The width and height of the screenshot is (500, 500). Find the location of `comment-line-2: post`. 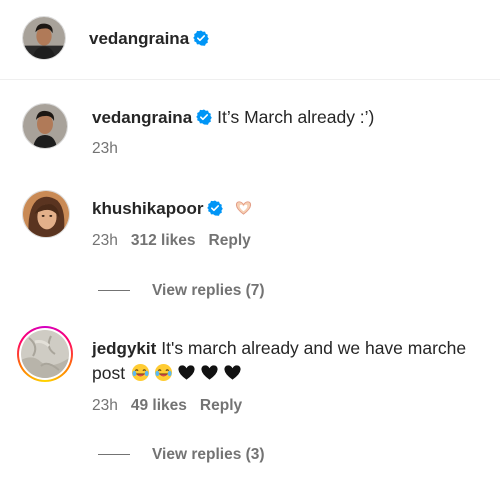

comment-line-2: post is located at coordinates (169, 373).